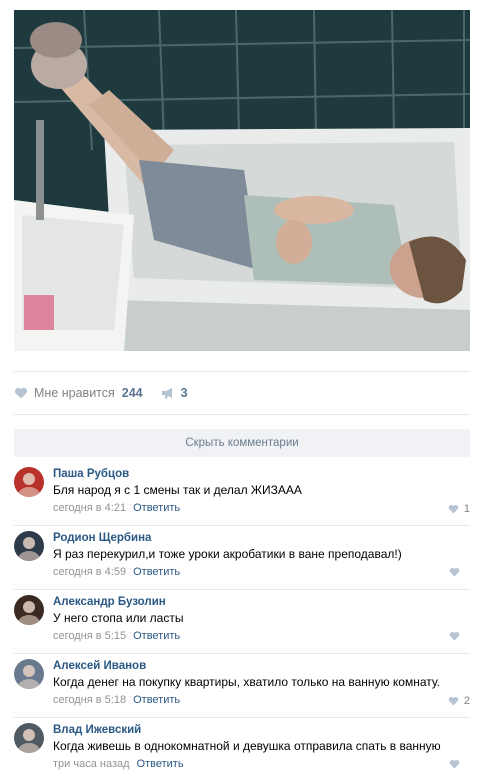 This screenshot has height=782, width=482. Describe the element at coordinates (242, 443) in the screenshot. I see `hide-comments-button: Скрыть комментарии` at that location.